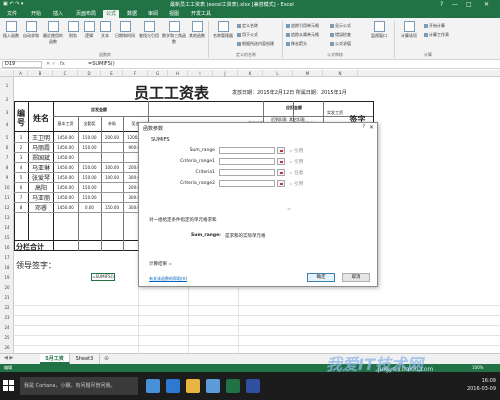 Image resolution: width=500 pixels, height=400 pixels. What do you see at coordinates (86, 14) in the screenshot?
I see `tab-page-layout: 页面布局` at bounding box center [86, 14].